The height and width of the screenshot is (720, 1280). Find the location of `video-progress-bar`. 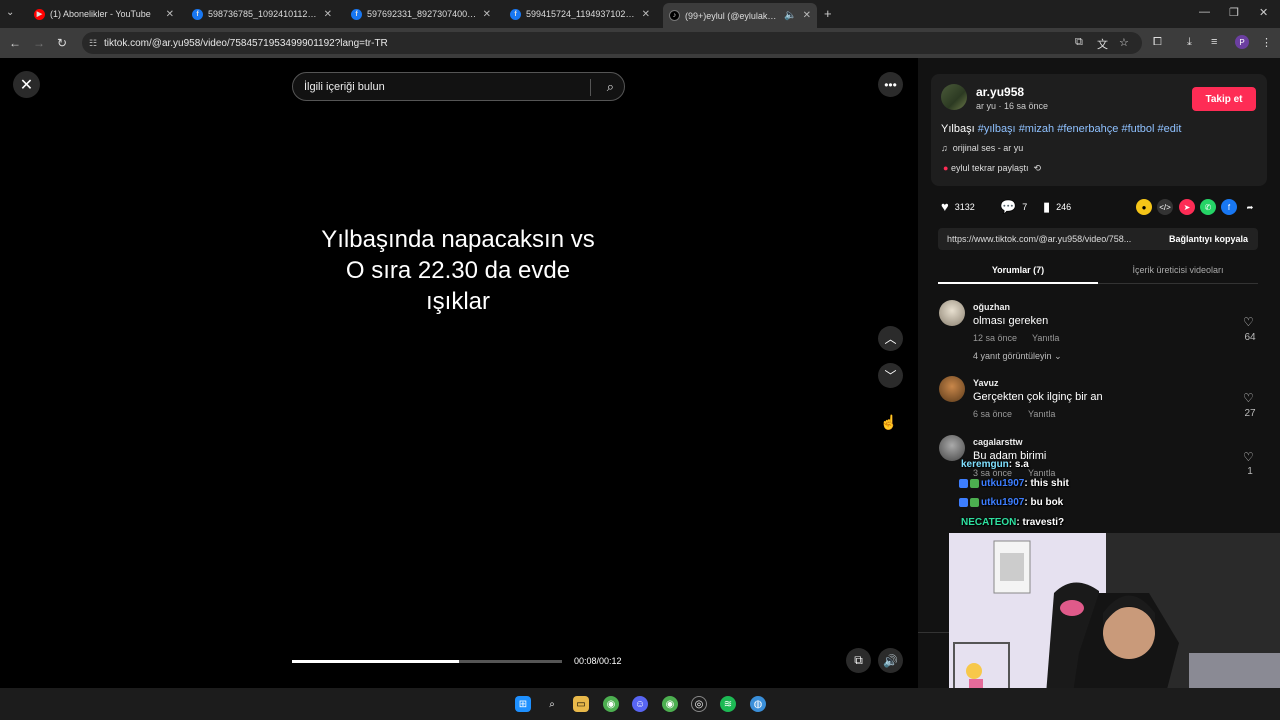

video-progress-bar is located at coordinates (427, 661).